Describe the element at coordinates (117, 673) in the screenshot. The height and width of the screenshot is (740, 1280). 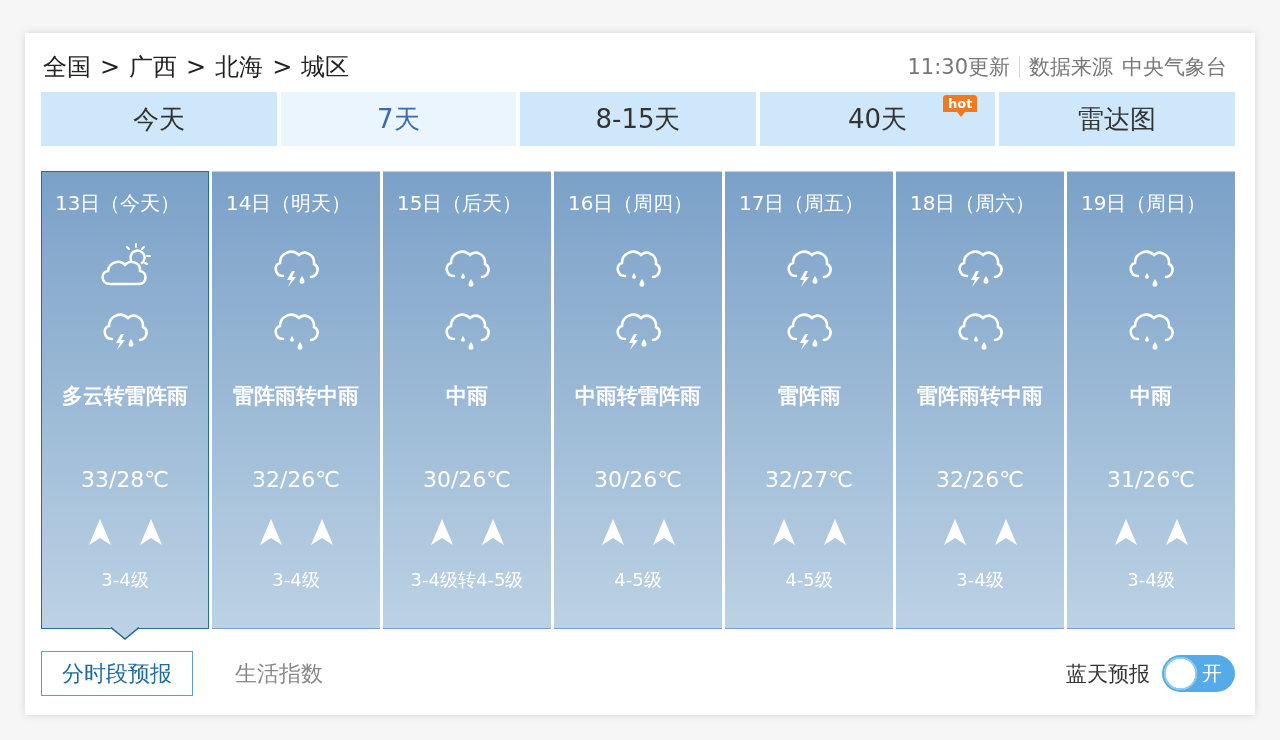
I see `view-tab: 分时段预报` at that location.